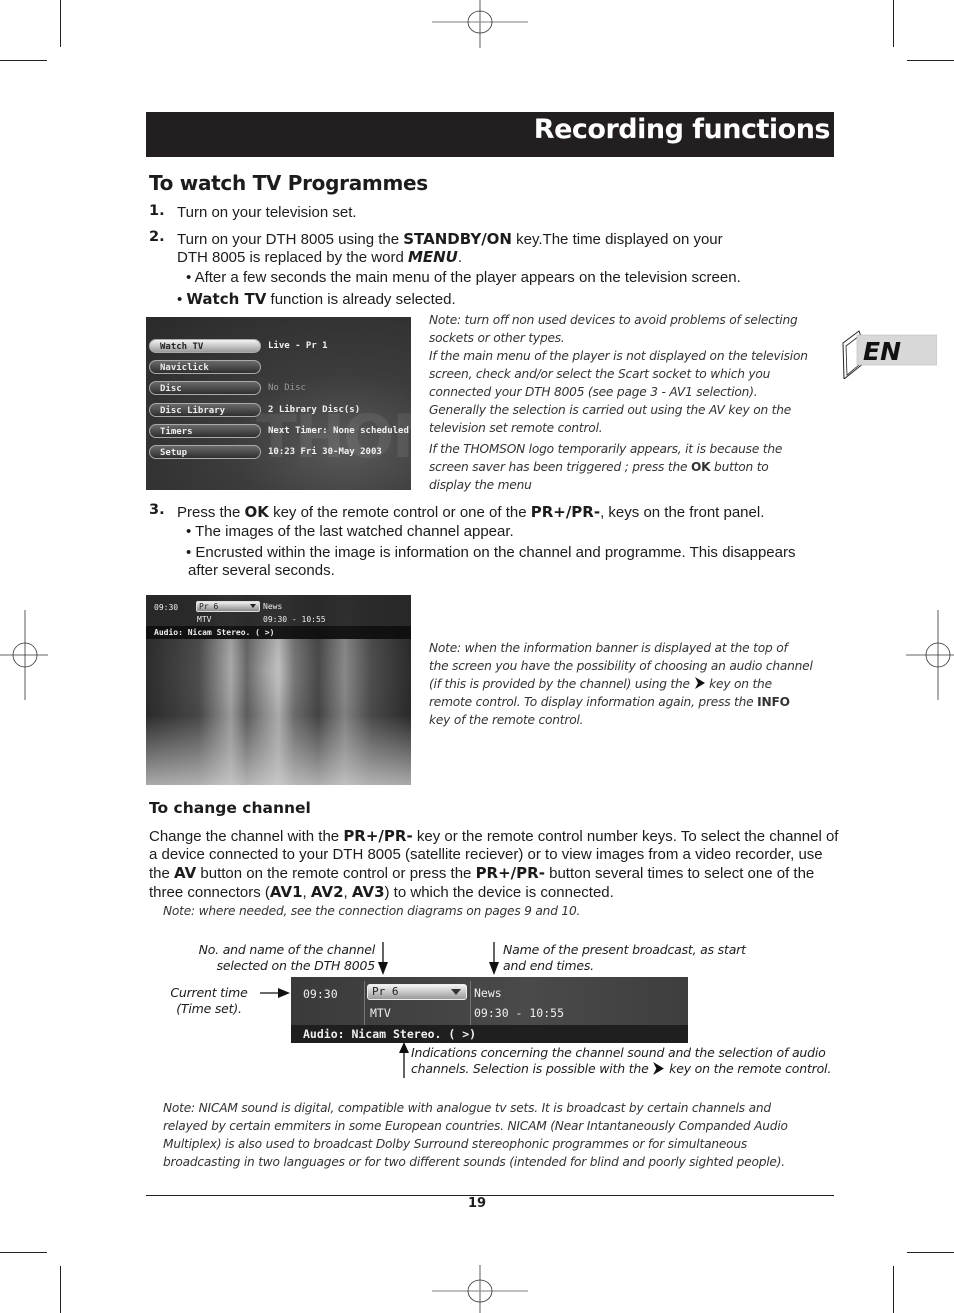 The width and height of the screenshot is (954, 1313). Describe the element at coordinates (205, 409) in the screenshot. I see `tv-menu-item: Disc Library` at that location.